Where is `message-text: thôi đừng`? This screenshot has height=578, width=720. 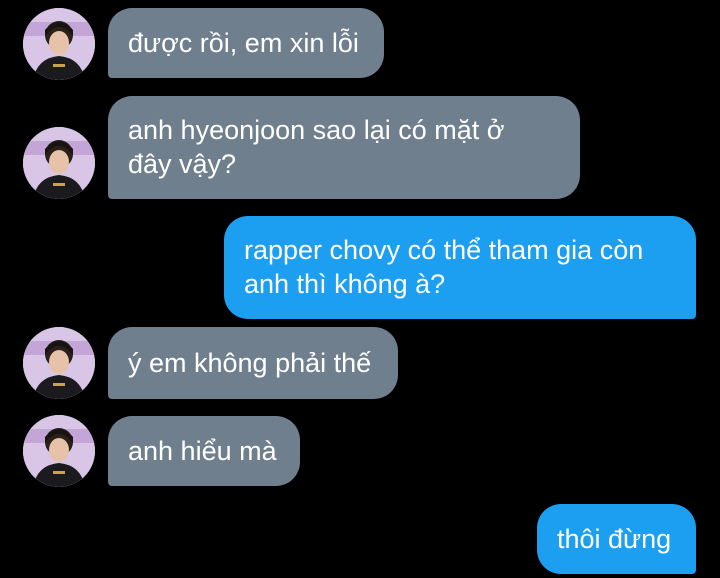 message-text: thôi đừng is located at coordinates (614, 539).